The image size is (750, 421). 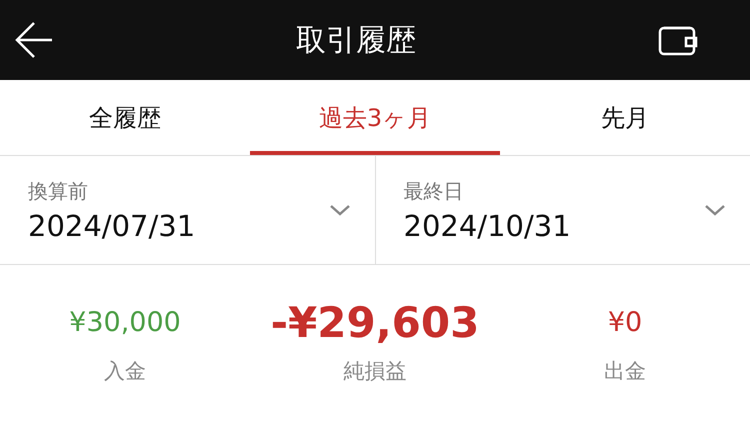 What do you see at coordinates (434, 191) in the screenshot?
I see `date-label: 最終日` at bounding box center [434, 191].